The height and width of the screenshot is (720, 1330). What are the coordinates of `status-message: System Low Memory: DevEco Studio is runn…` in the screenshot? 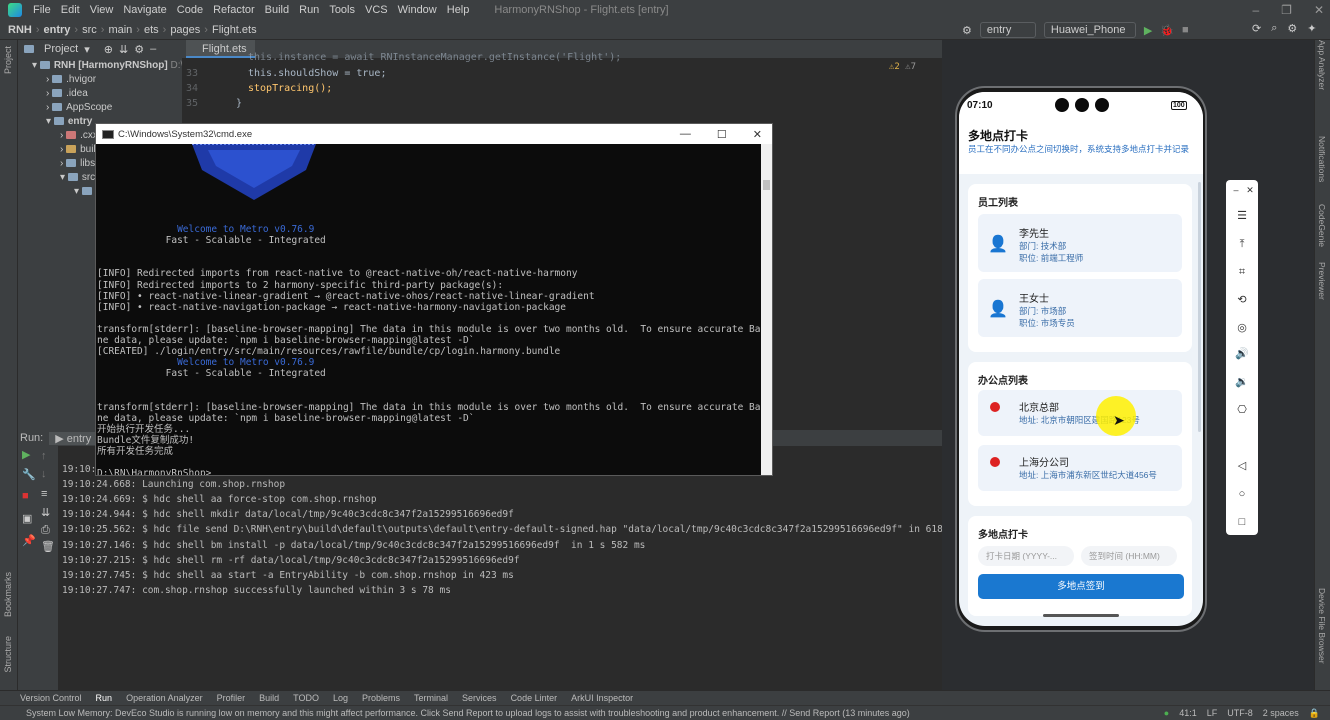 It's located at (468, 713).